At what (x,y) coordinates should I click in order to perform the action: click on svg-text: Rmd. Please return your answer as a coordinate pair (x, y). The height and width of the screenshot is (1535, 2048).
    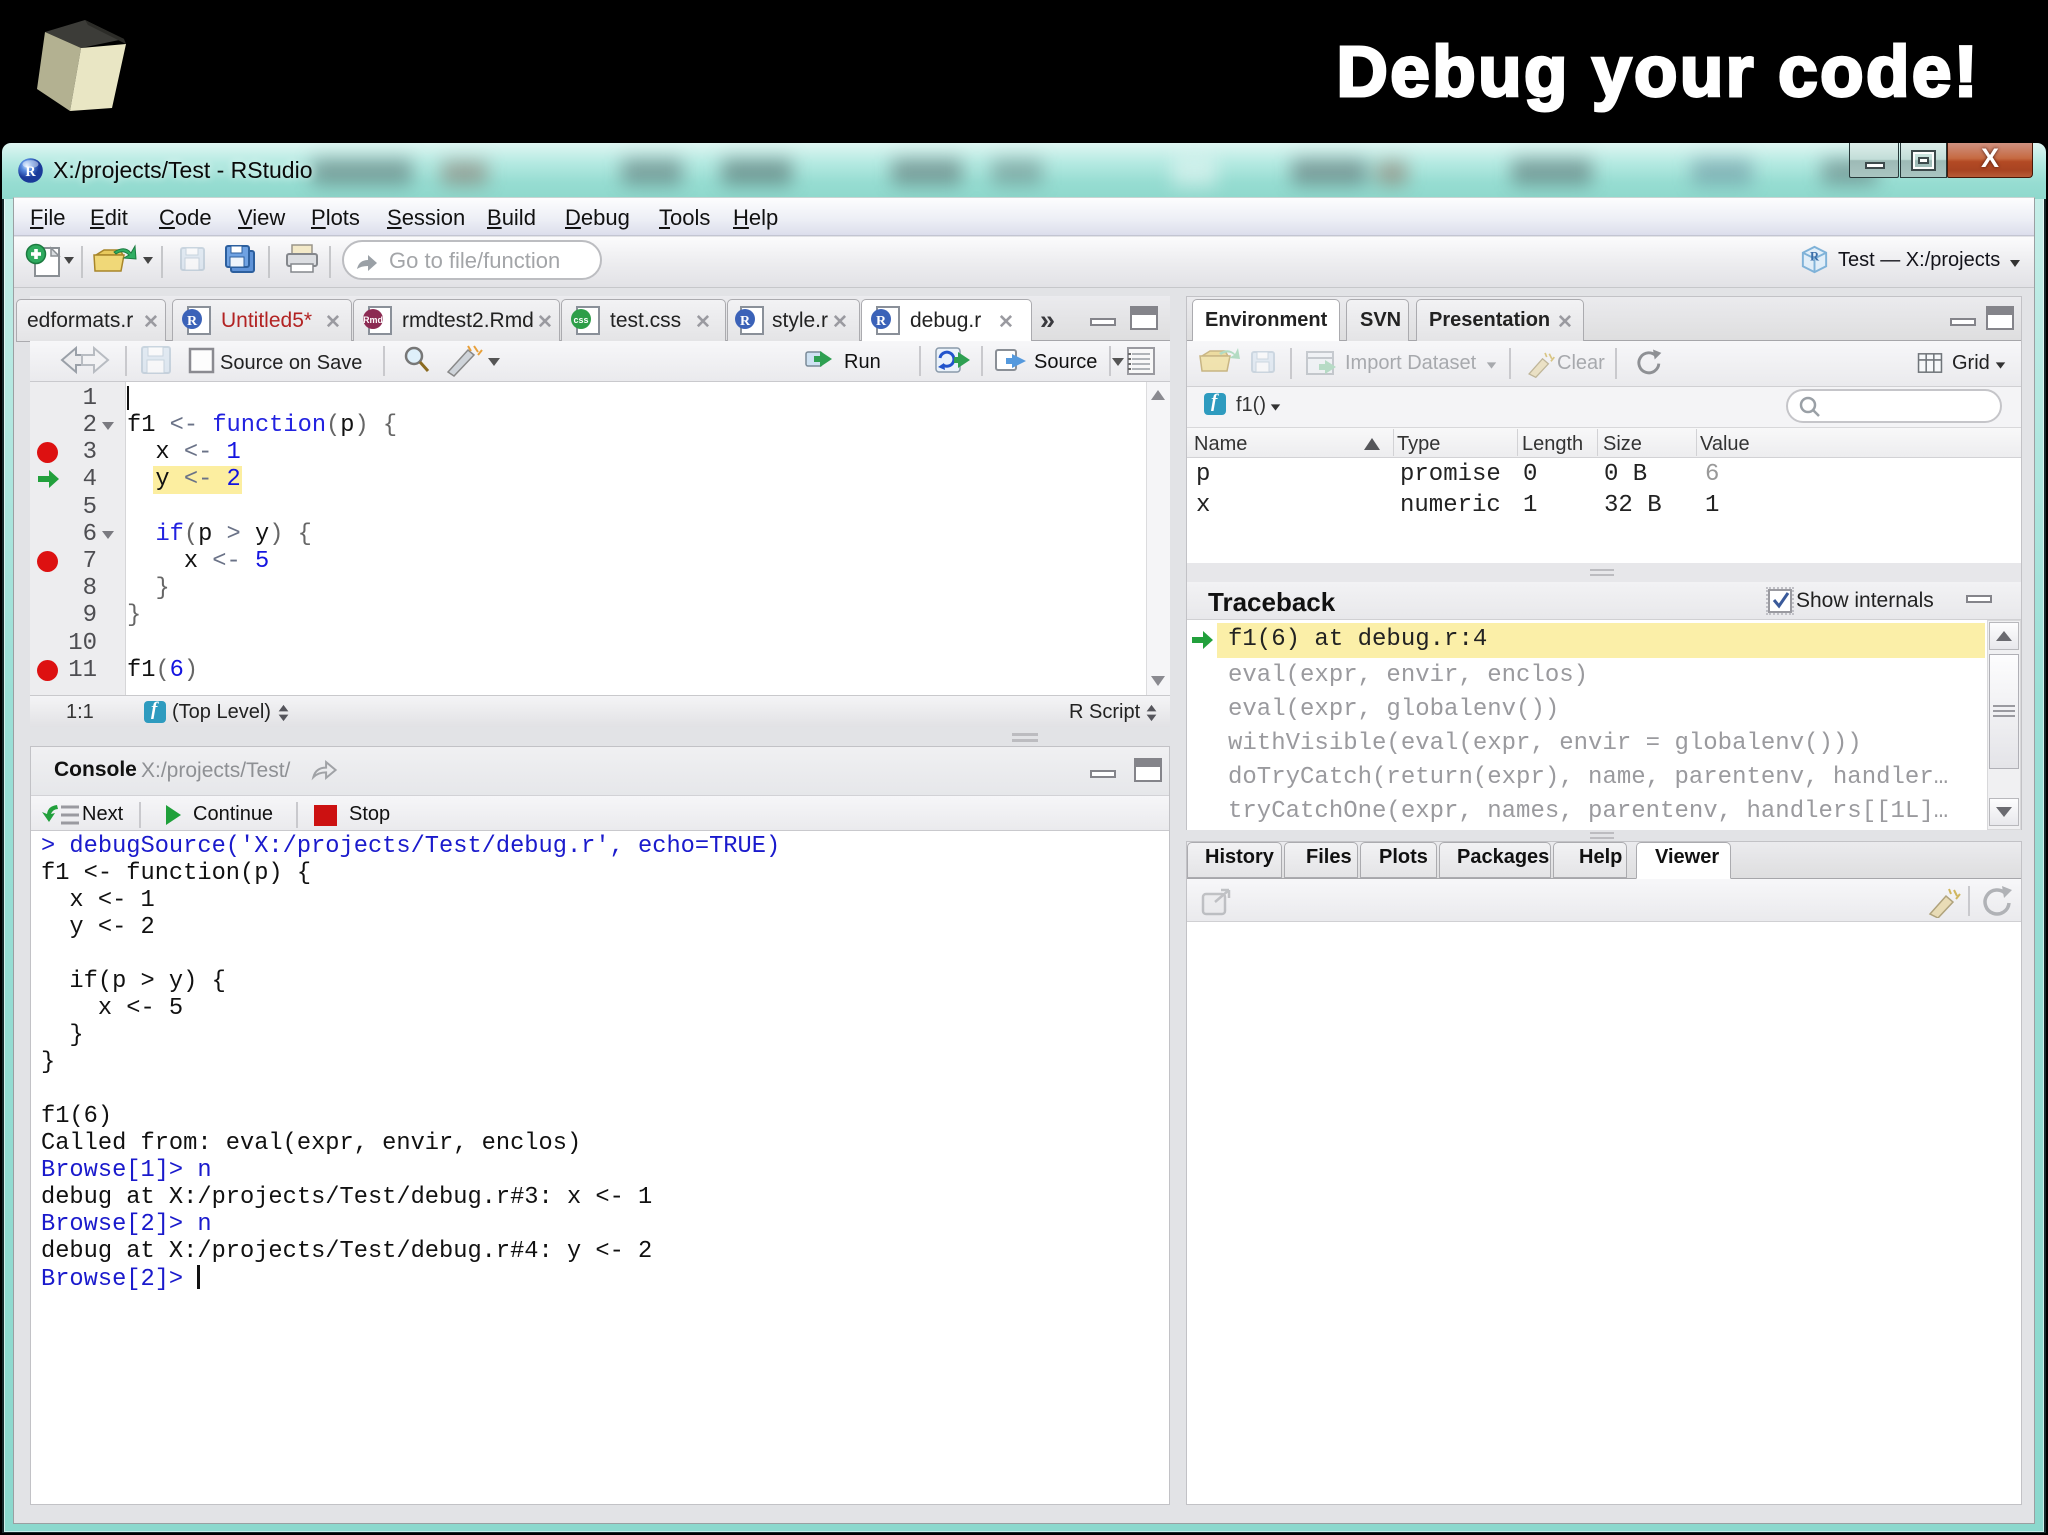
    Looking at the image, I should click on (373, 320).